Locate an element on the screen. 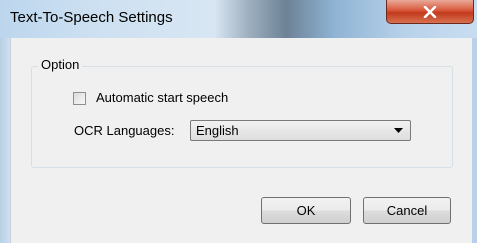  close-x-icon is located at coordinates (430, 11).